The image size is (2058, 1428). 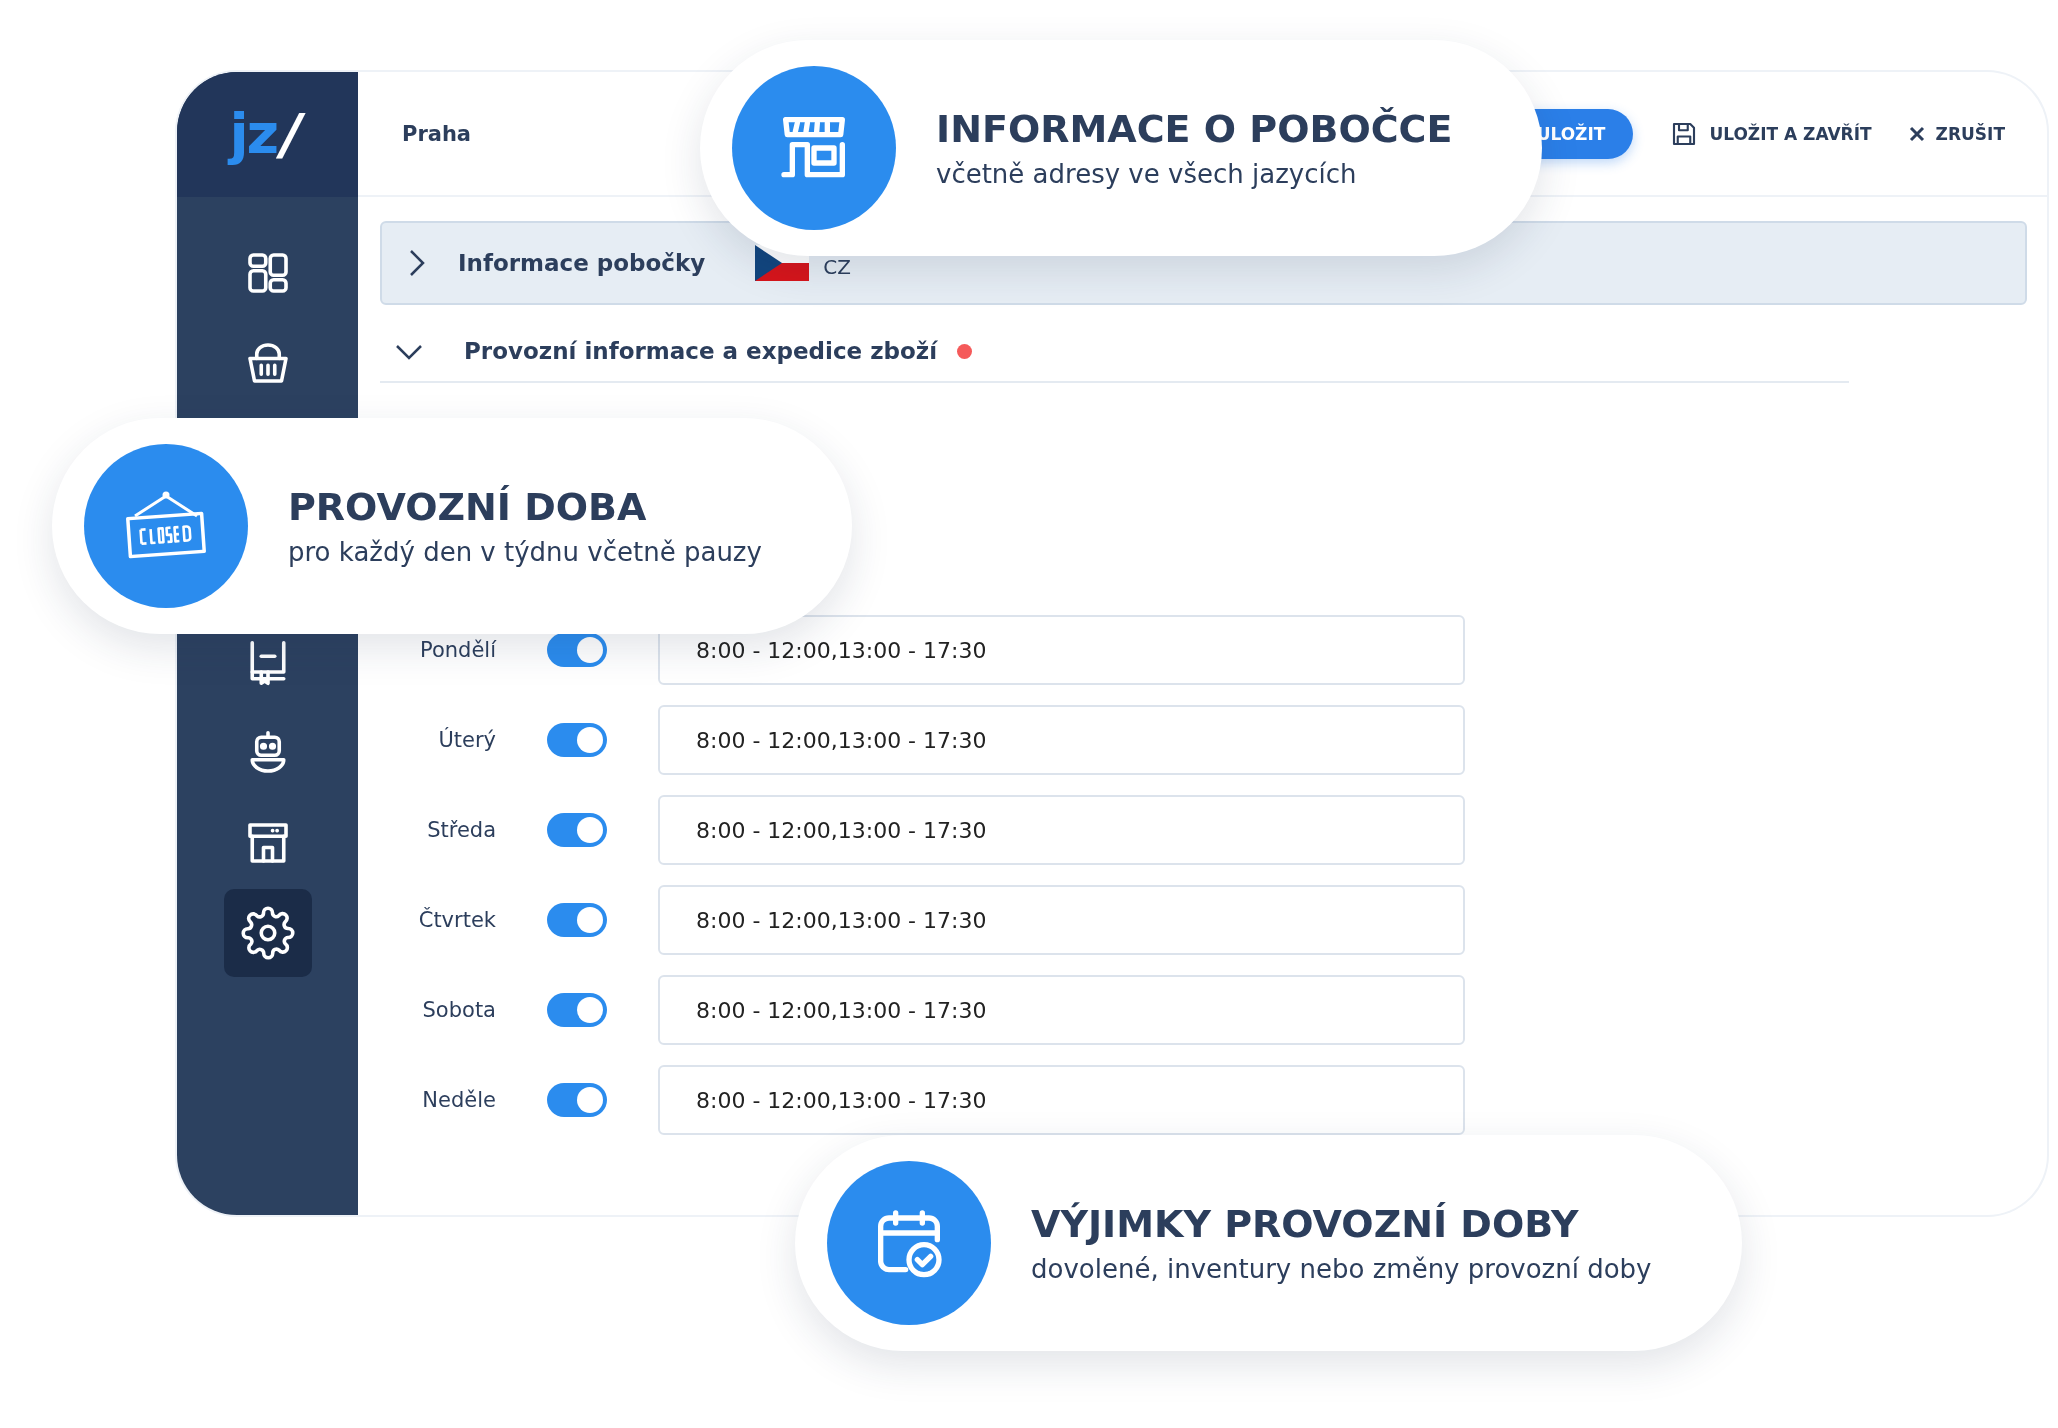 What do you see at coordinates (1147, 174) in the screenshot?
I see `callout-subtitle: včetně adresy ve všech jazycích` at bounding box center [1147, 174].